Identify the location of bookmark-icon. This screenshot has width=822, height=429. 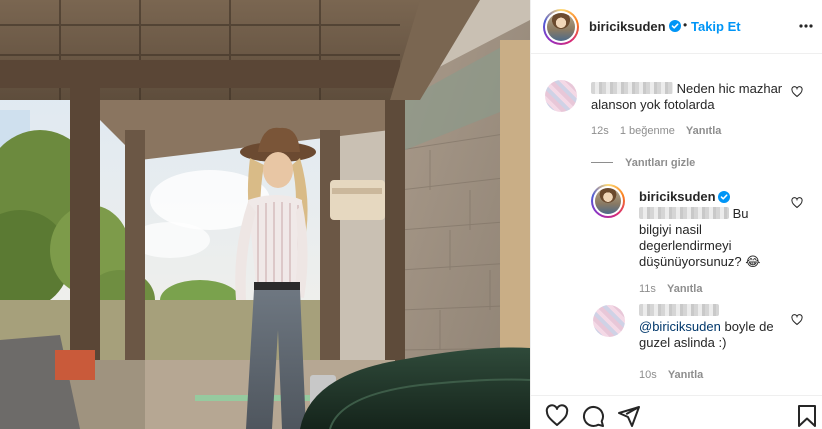
(807, 416).